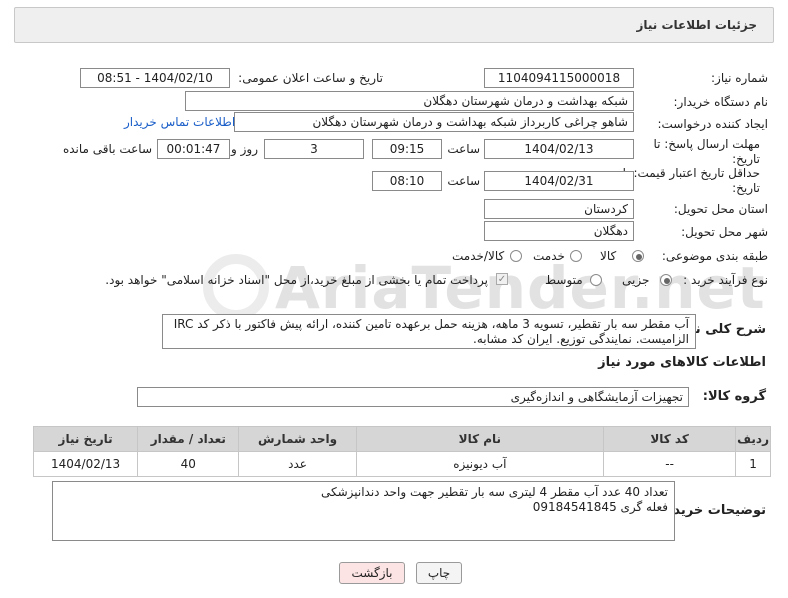 The height and width of the screenshot is (598, 788). What do you see at coordinates (559, 149) in the screenshot?
I see `deadline-date-field: 1404/02/13` at bounding box center [559, 149].